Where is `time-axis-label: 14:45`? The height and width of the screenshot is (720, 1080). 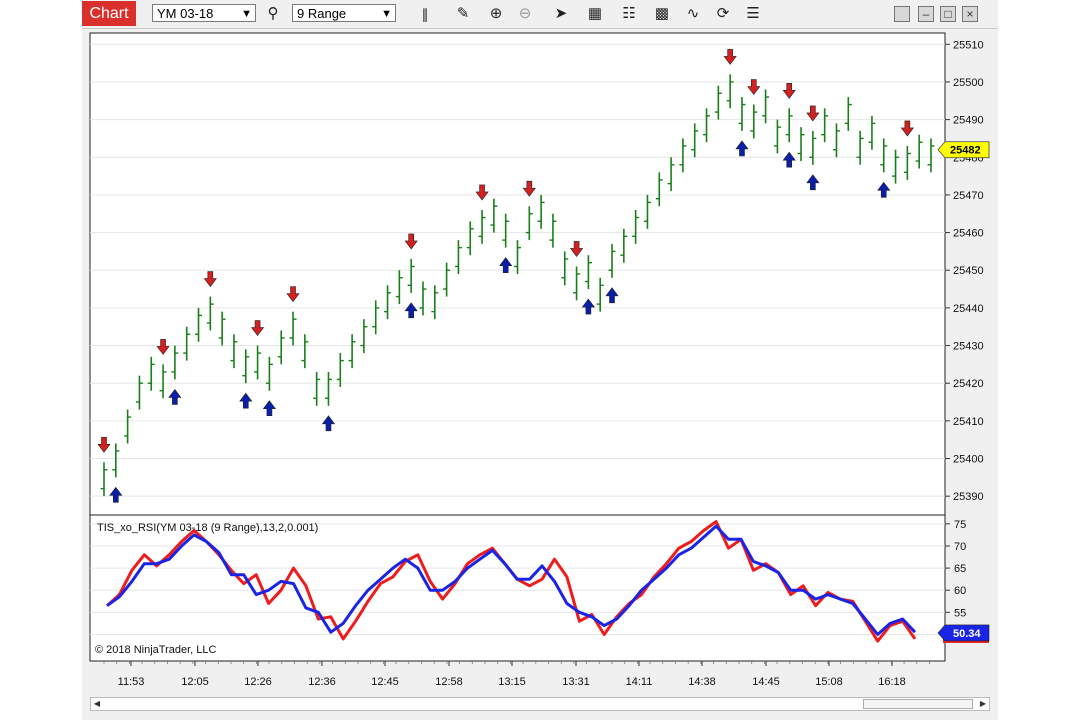 time-axis-label: 14:45 is located at coordinates (766, 682).